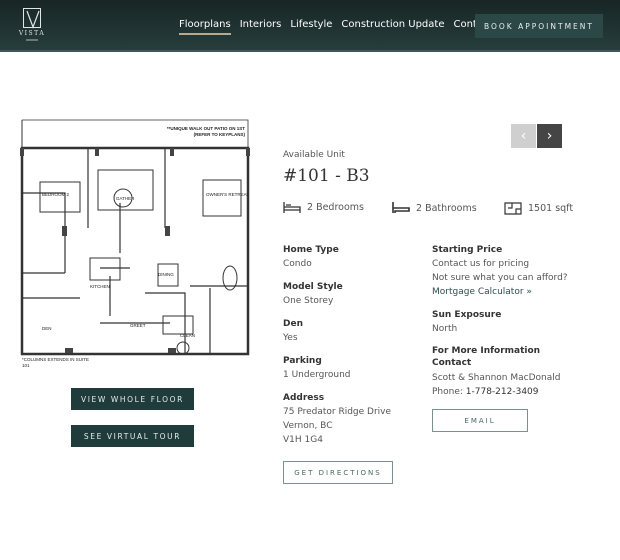 The height and width of the screenshot is (560, 620). I want to click on bedrooms-label: 2 Bedrooms, so click(335, 207).